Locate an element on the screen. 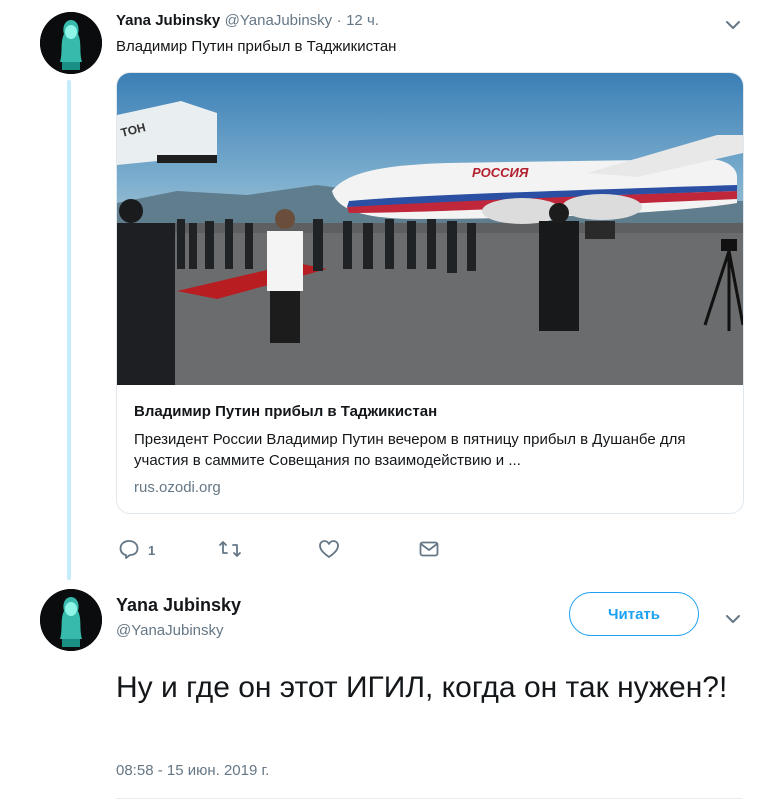 The image size is (781, 806). like-icon is located at coordinates (329, 550).